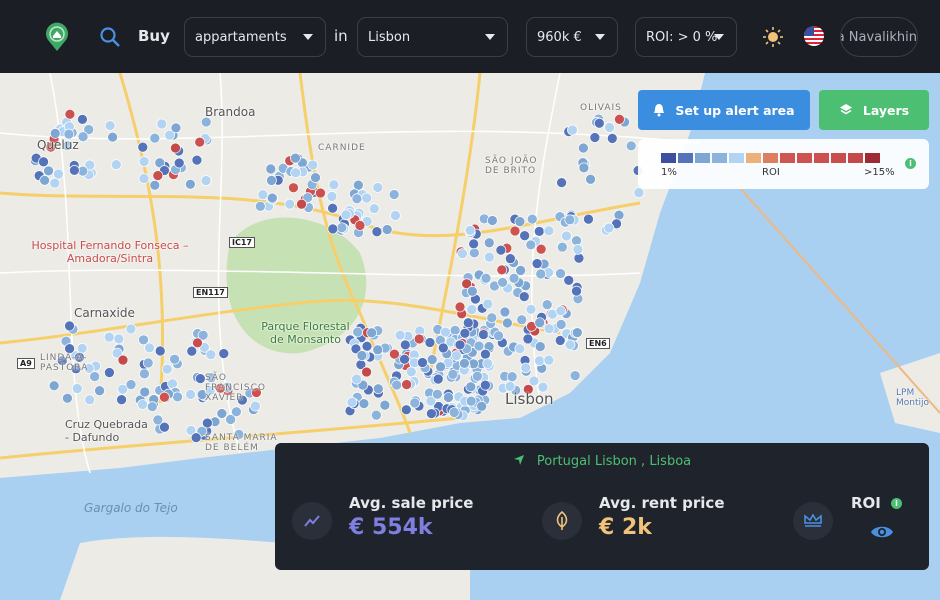  I want to click on layers-button: Layers, so click(874, 110).